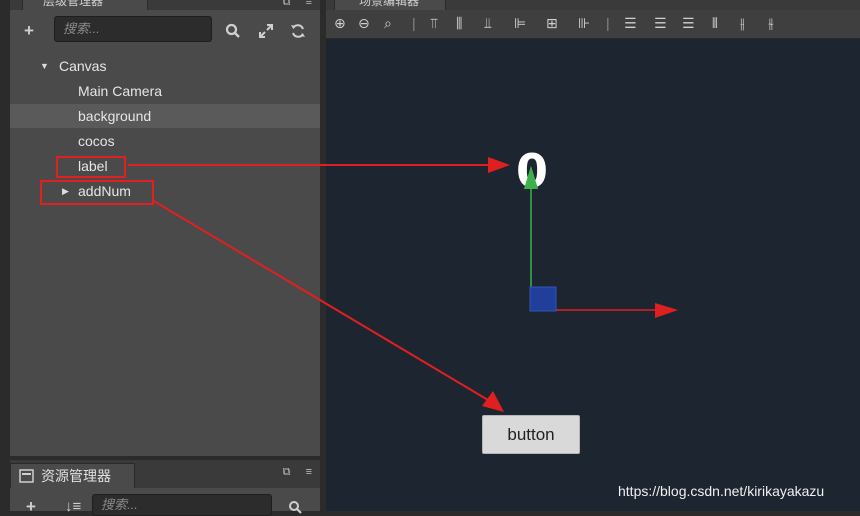 The image size is (860, 516). Describe the element at coordinates (97, 192) in the screenshot. I see `annotation-box-addnum` at that location.